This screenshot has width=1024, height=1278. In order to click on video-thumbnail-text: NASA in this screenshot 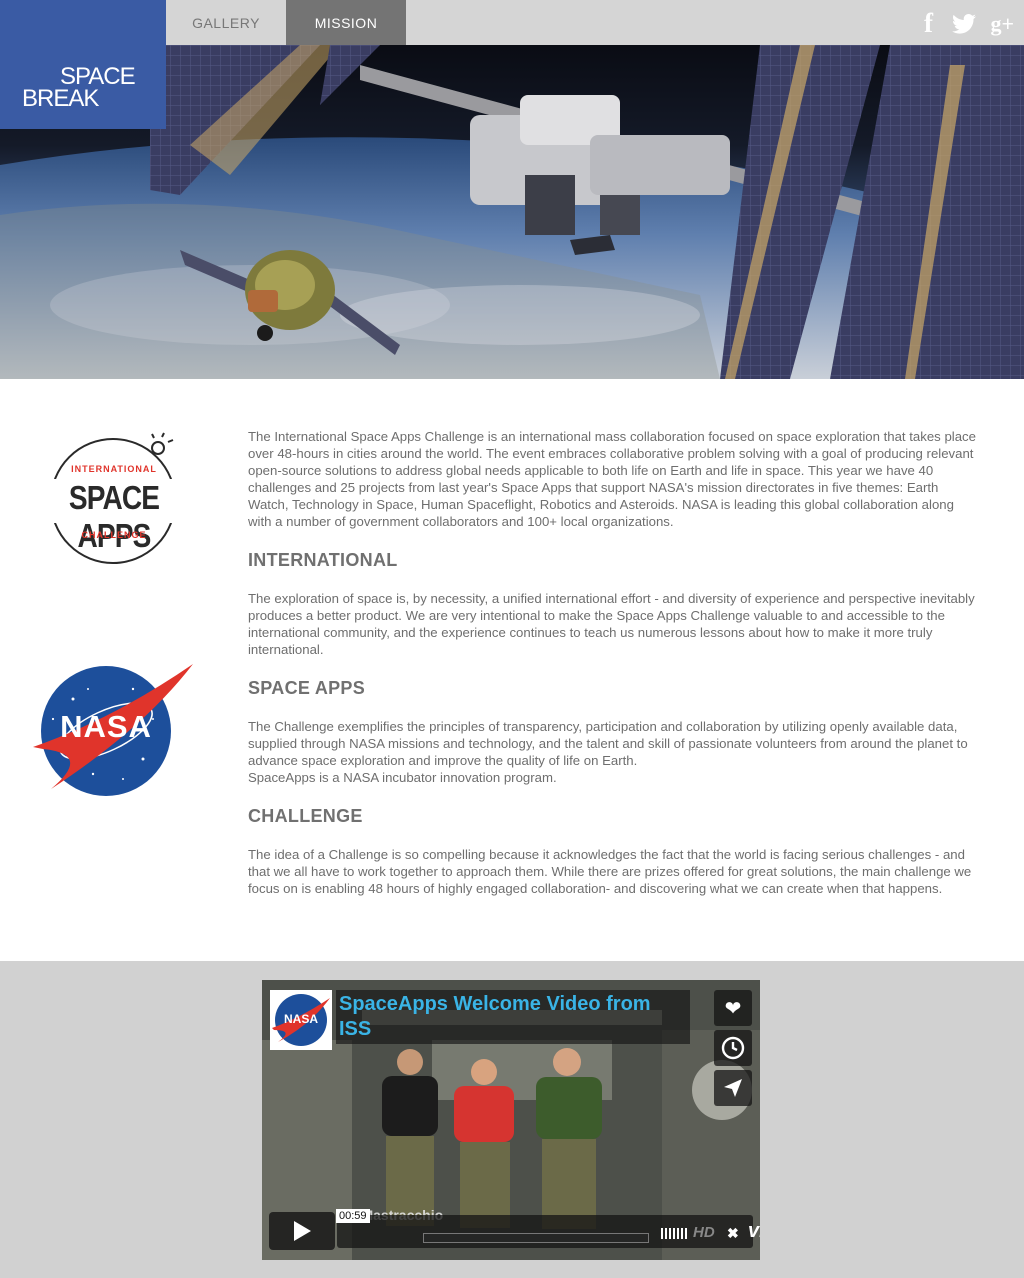, I will do `click(300, 1019)`.